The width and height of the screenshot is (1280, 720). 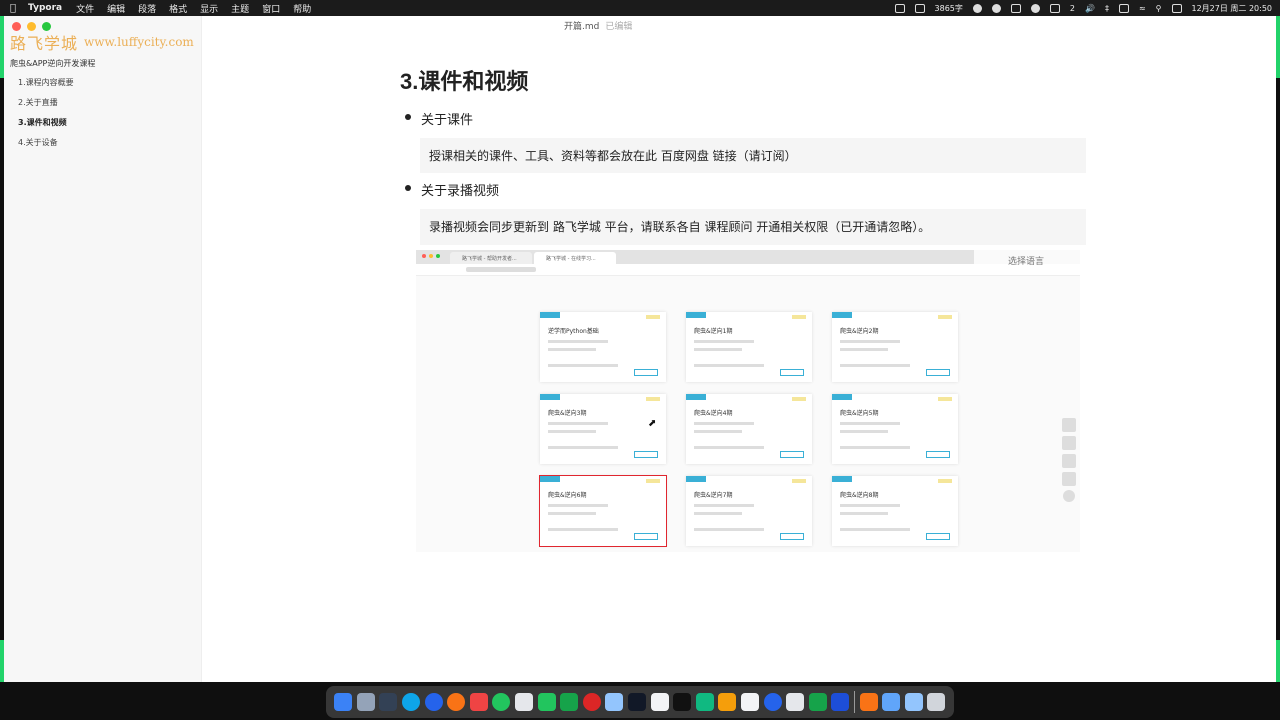 What do you see at coordinates (1090, 8) in the screenshot?
I see `volume-icon: 🔊` at bounding box center [1090, 8].